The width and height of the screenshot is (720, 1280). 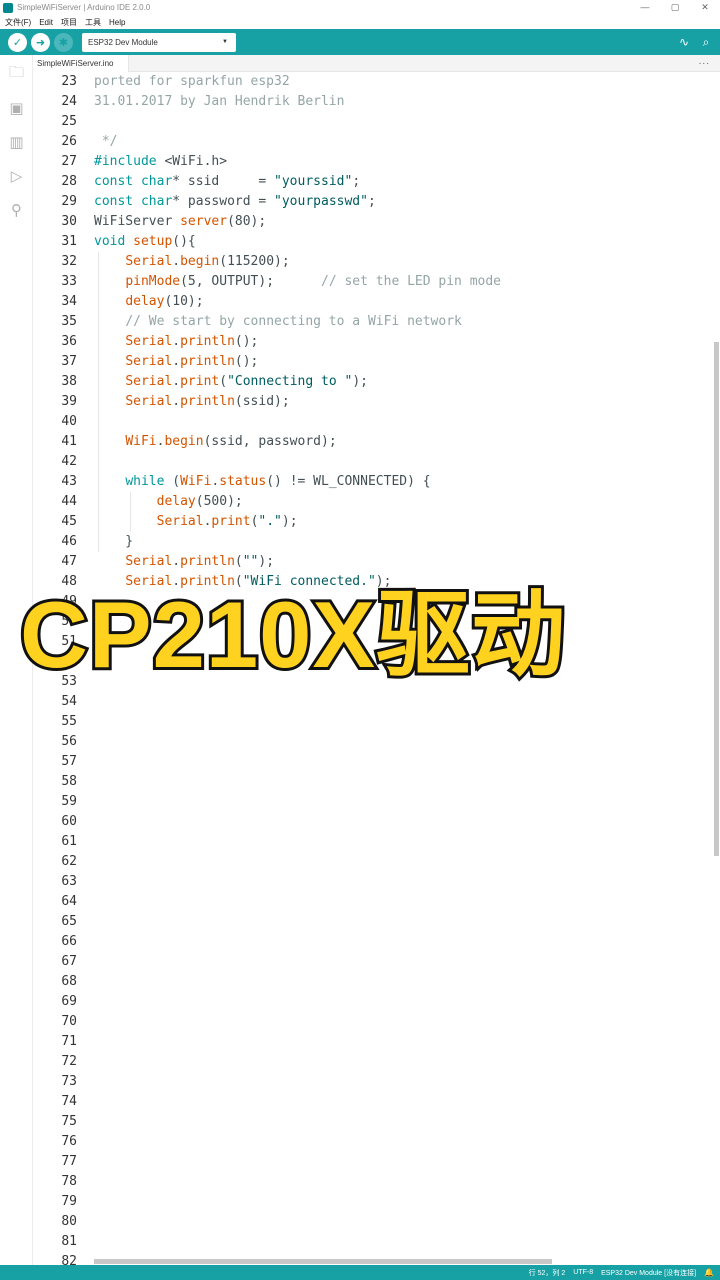 I want to click on horizontal-scrollbar-thumb, so click(x=323, y=1261).